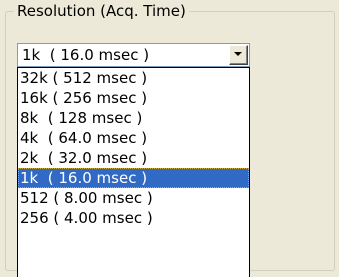 This screenshot has height=277, width=339. What do you see at coordinates (133, 158) in the screenshot?
I see `dropdown-option-2k: 2k ( 32.0 msec )` at bounding box center [133, 158].